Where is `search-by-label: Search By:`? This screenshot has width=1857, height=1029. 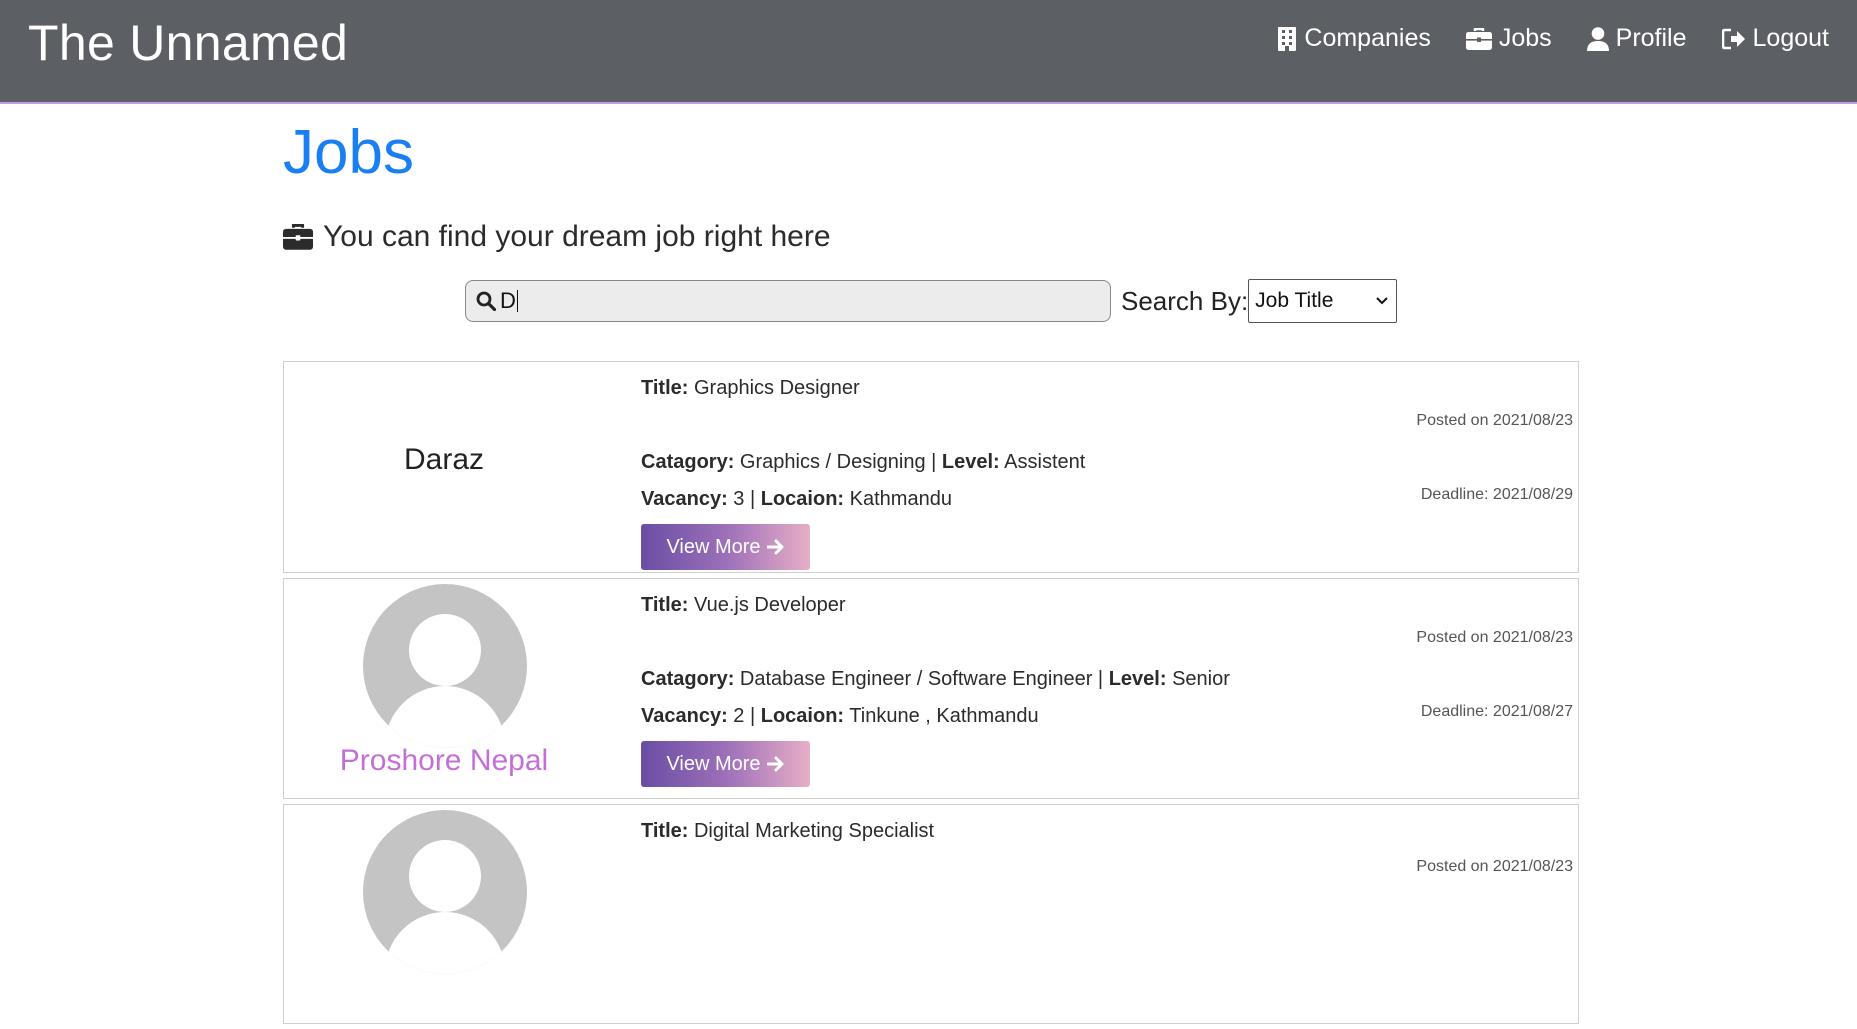 search-by-label: Search By: is located at coordinates (1185, 300).